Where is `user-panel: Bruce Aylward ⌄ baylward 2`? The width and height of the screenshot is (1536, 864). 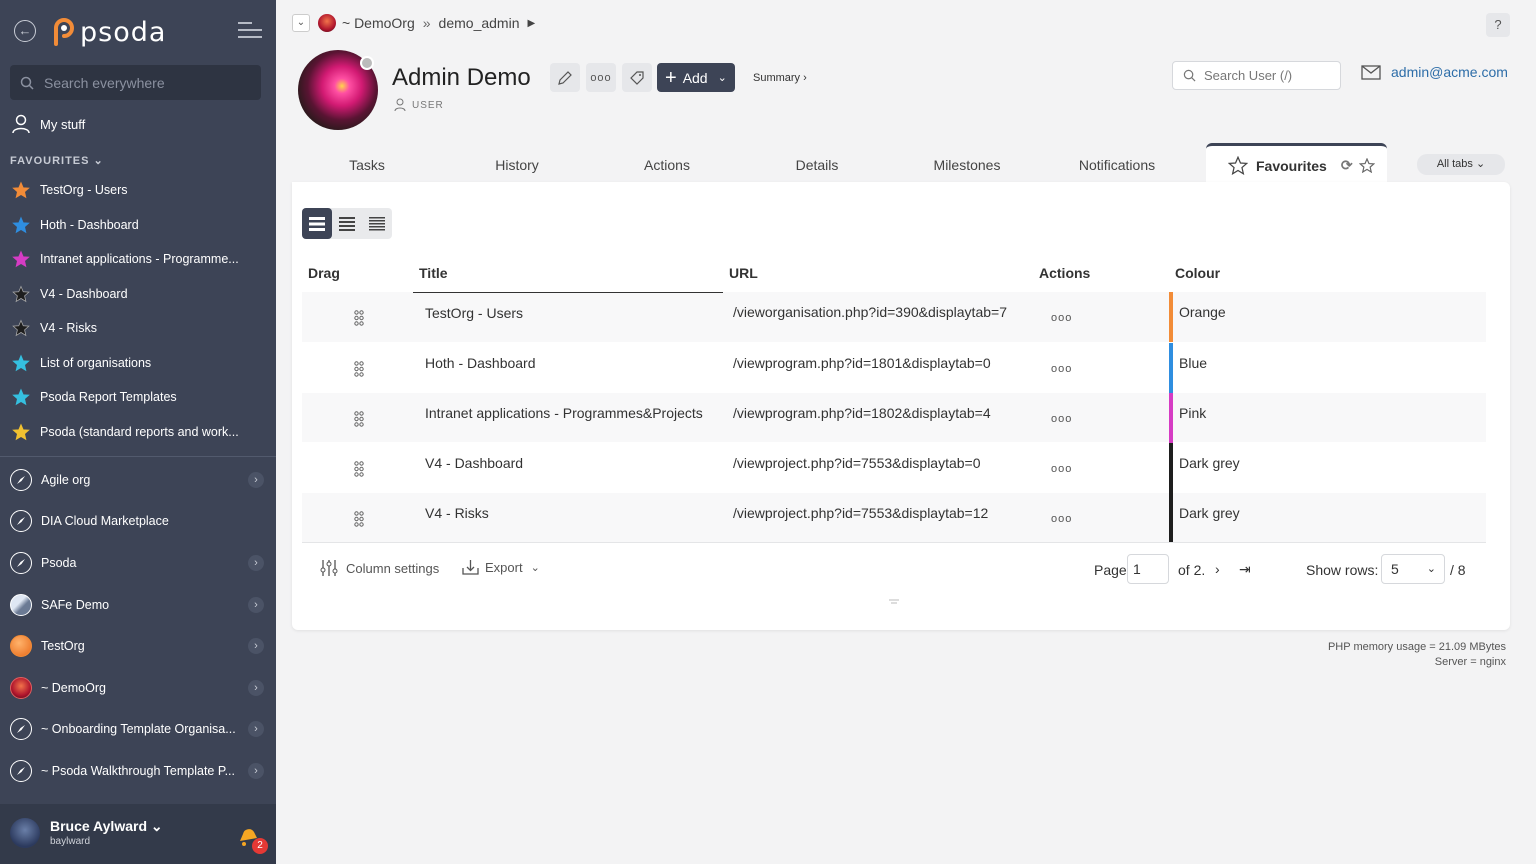 user-panel: Bruce Aylward ⌄ baylward 2 is located at coordinates (138, 834).